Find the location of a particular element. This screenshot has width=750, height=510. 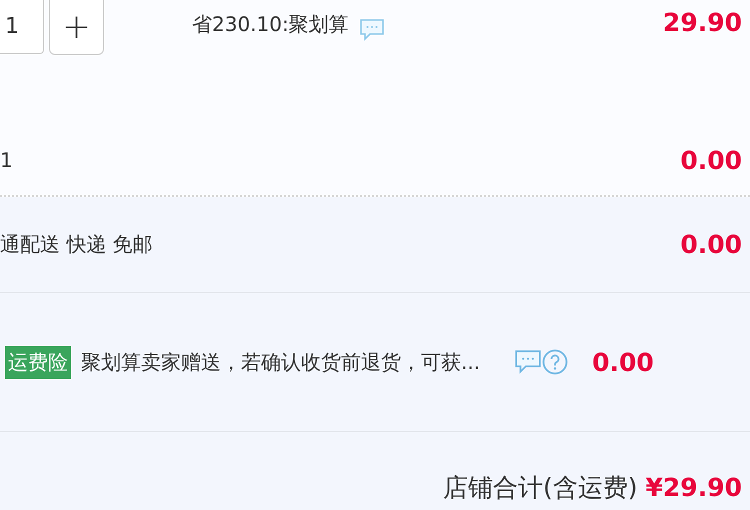

item-price: 29.90 is located at coordinates (702, 22).